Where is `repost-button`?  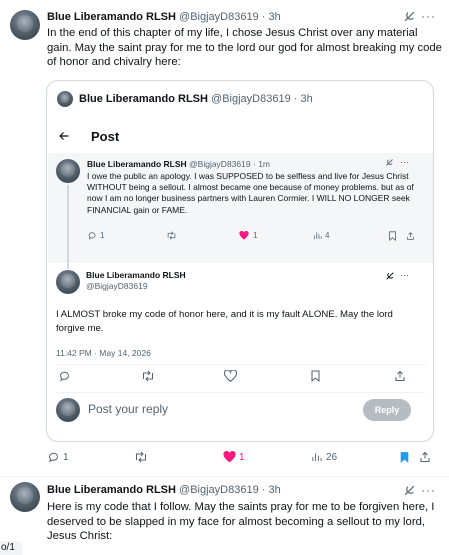 repost-button is located at coordinates (141, 458).